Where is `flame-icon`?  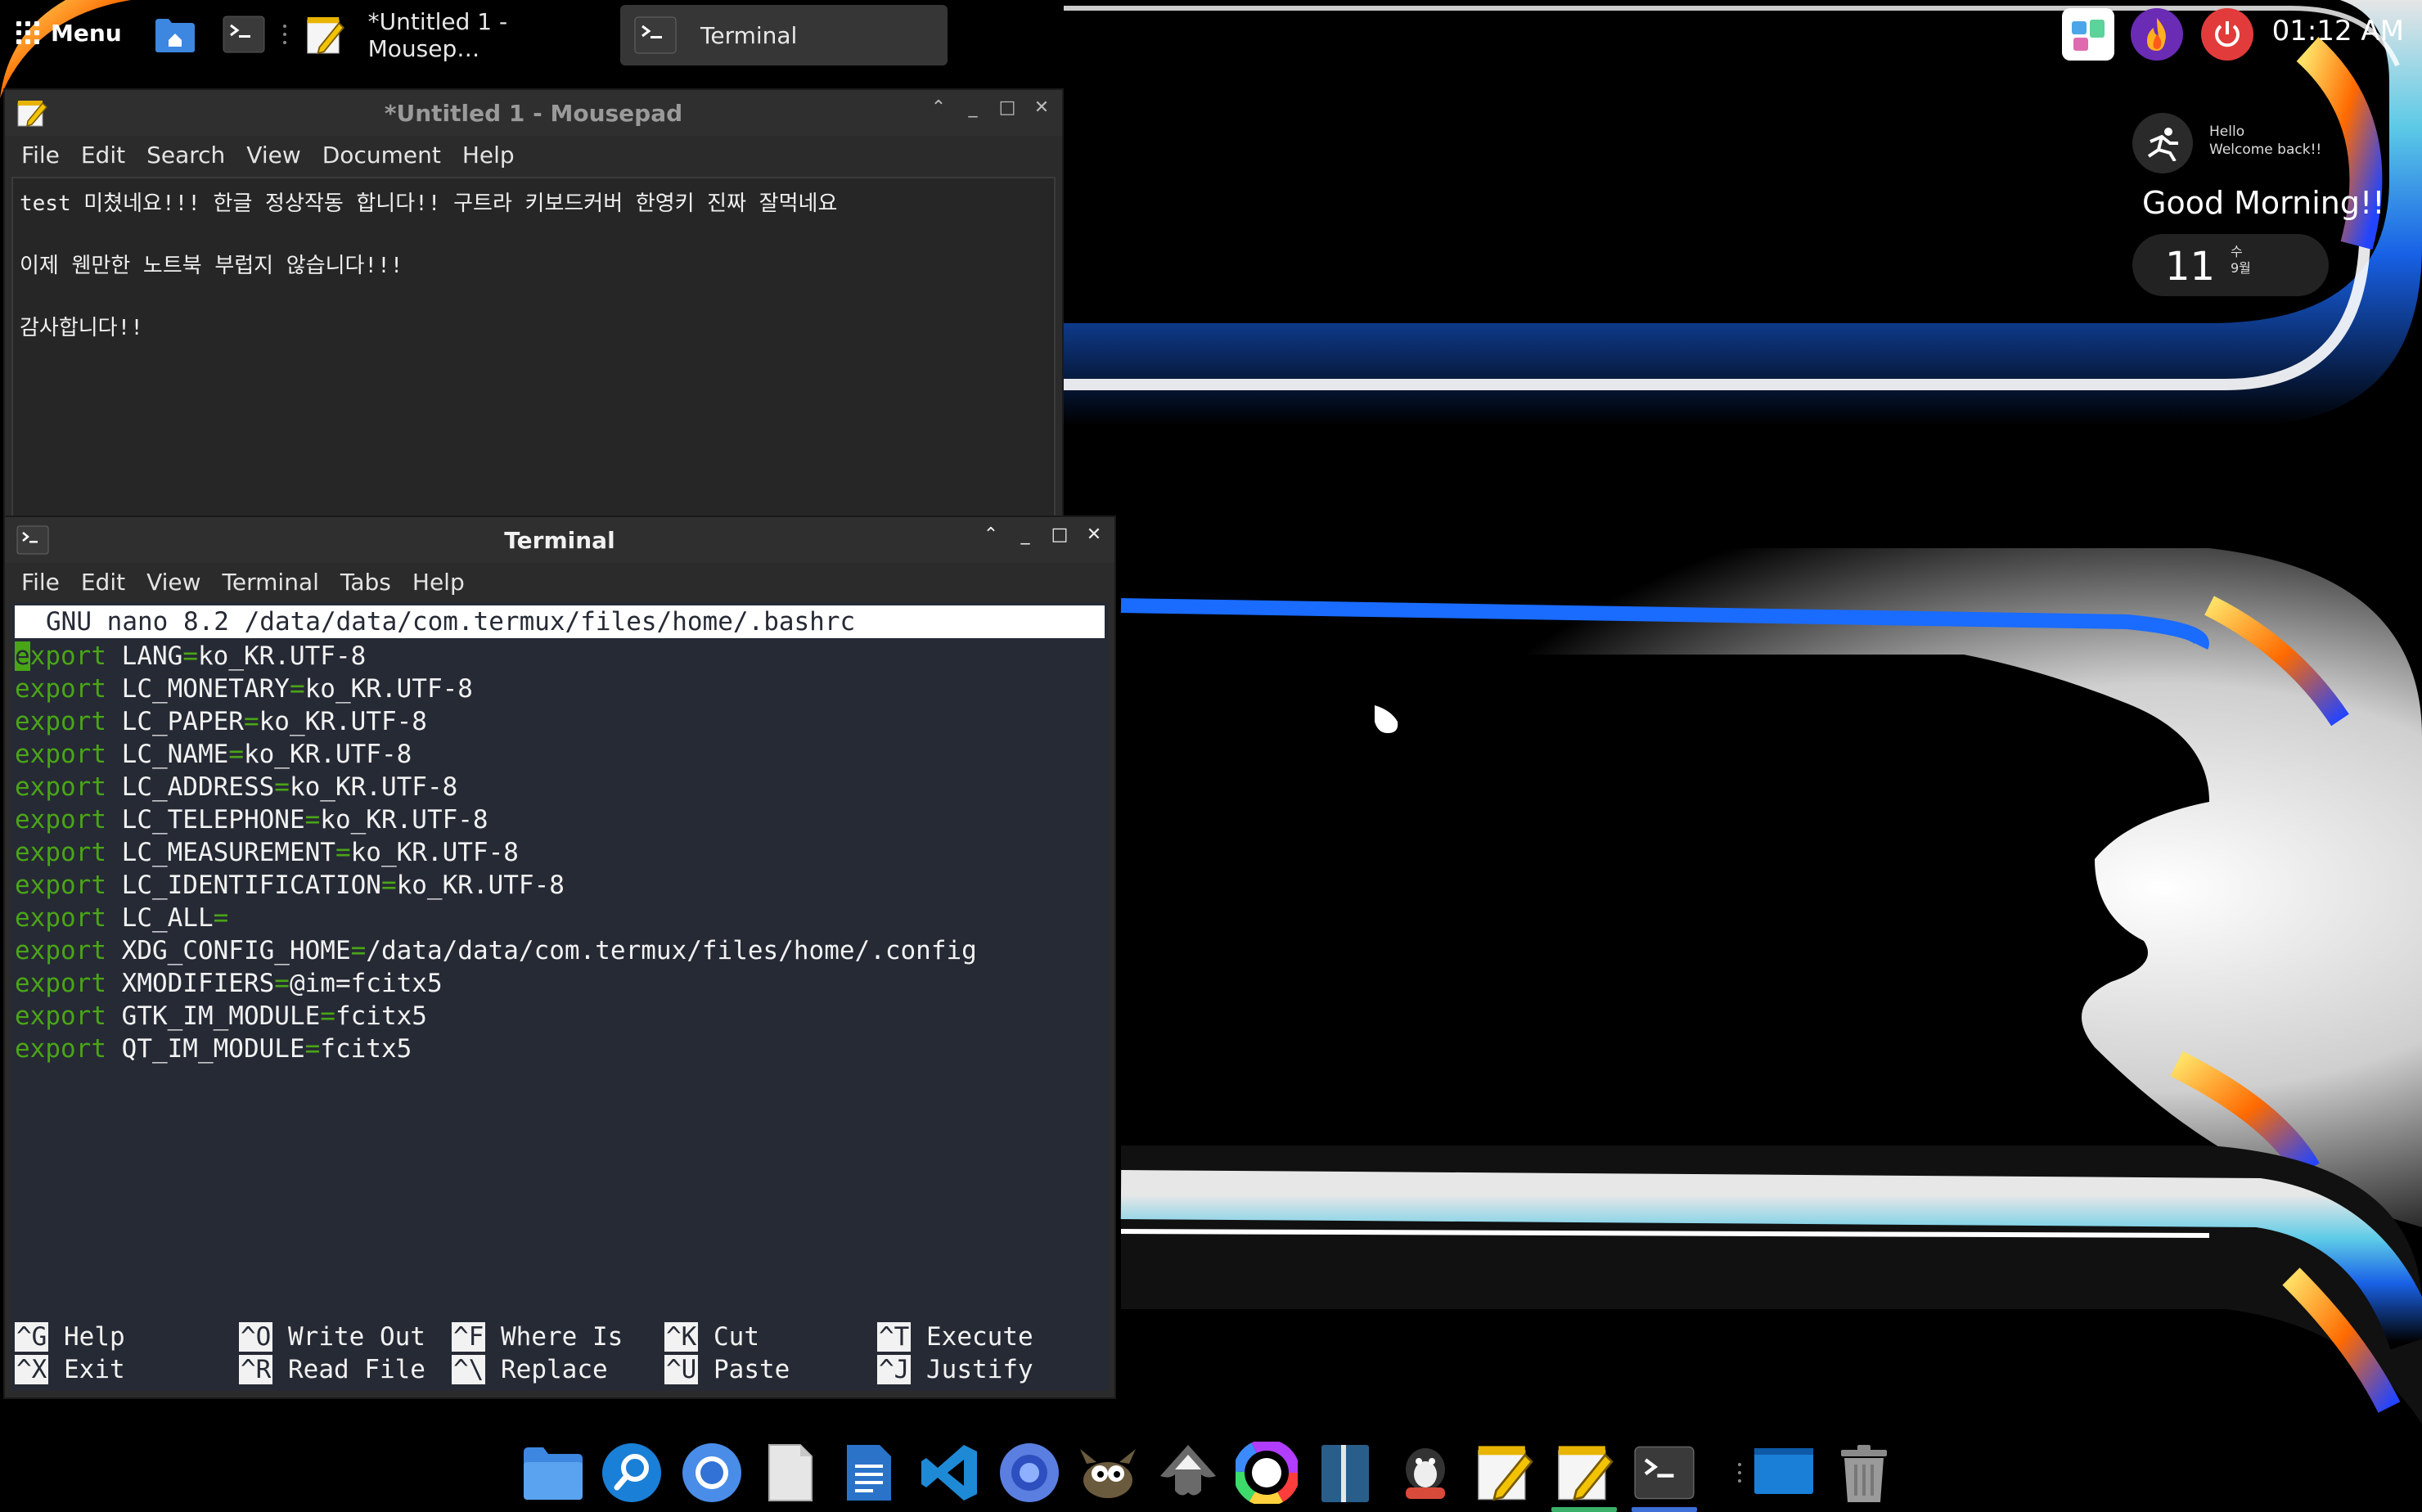
flame-icon is located at coordinates (2156, 35).